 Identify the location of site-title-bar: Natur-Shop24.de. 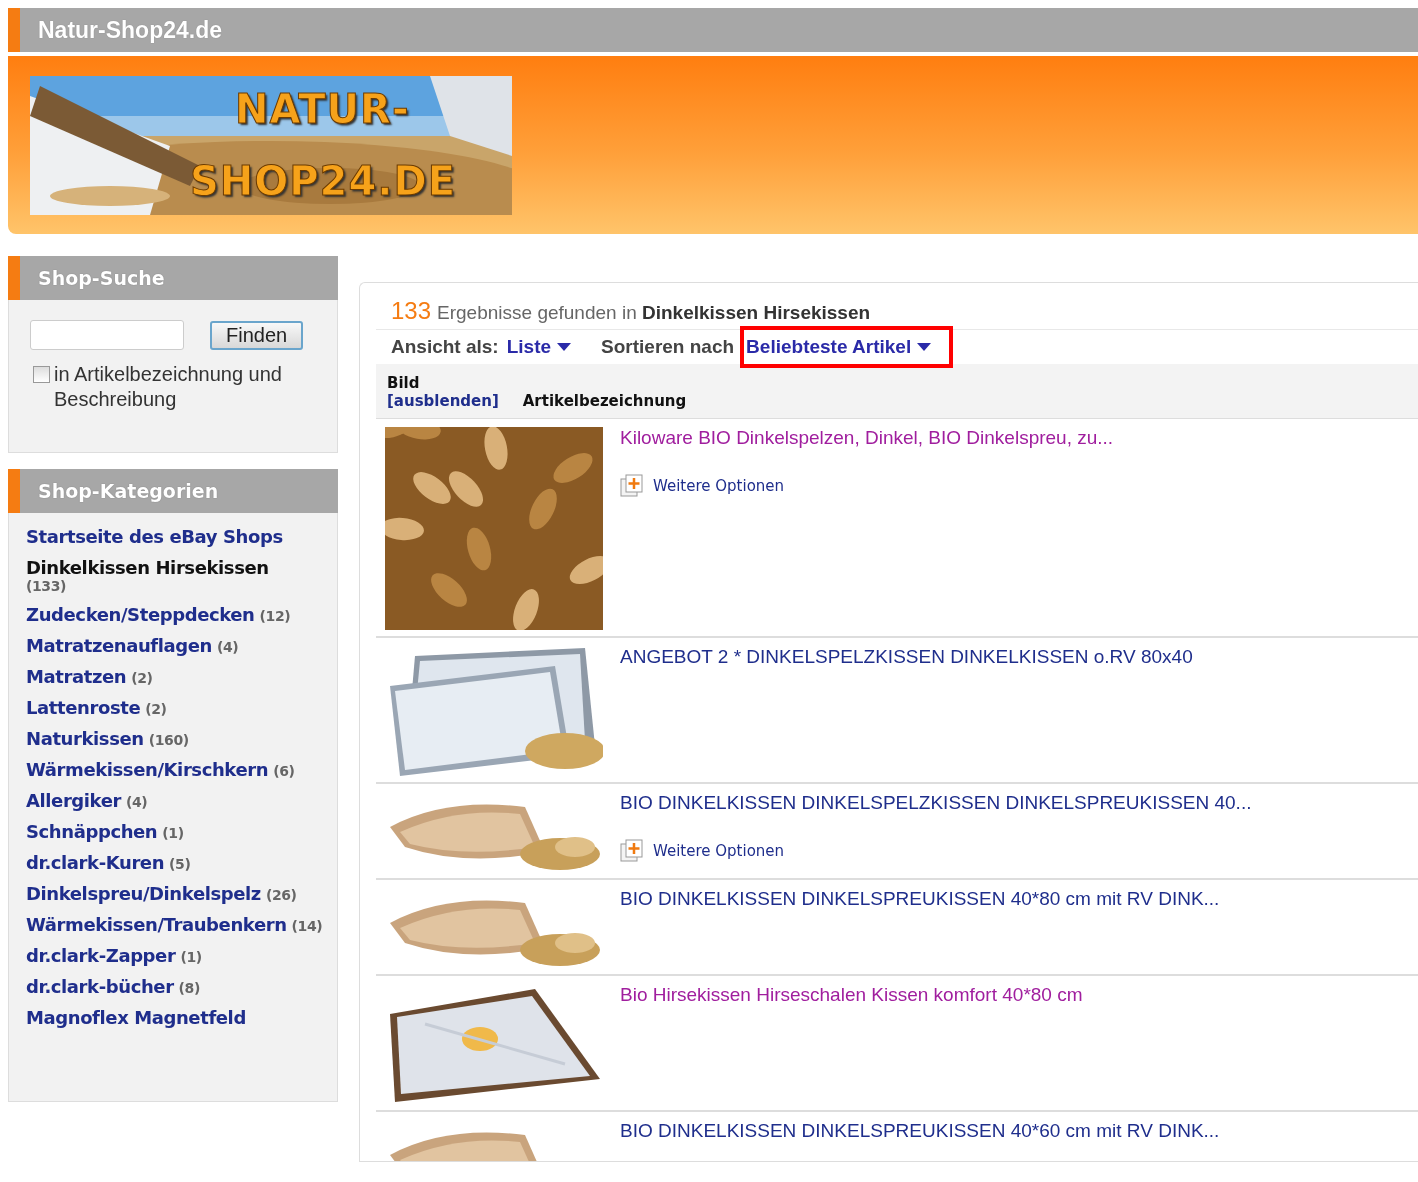
(713, 30).